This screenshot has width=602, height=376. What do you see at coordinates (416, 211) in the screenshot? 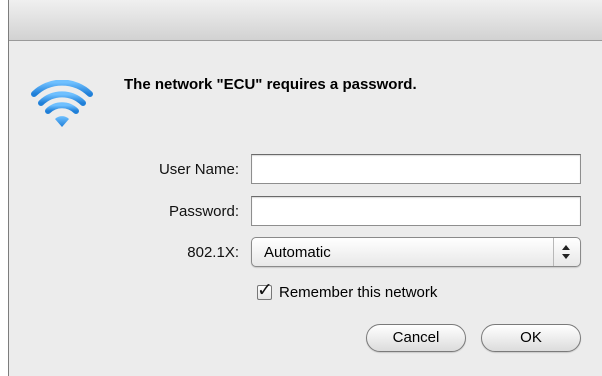
I see `password-field` at bounding box center [416, 211].